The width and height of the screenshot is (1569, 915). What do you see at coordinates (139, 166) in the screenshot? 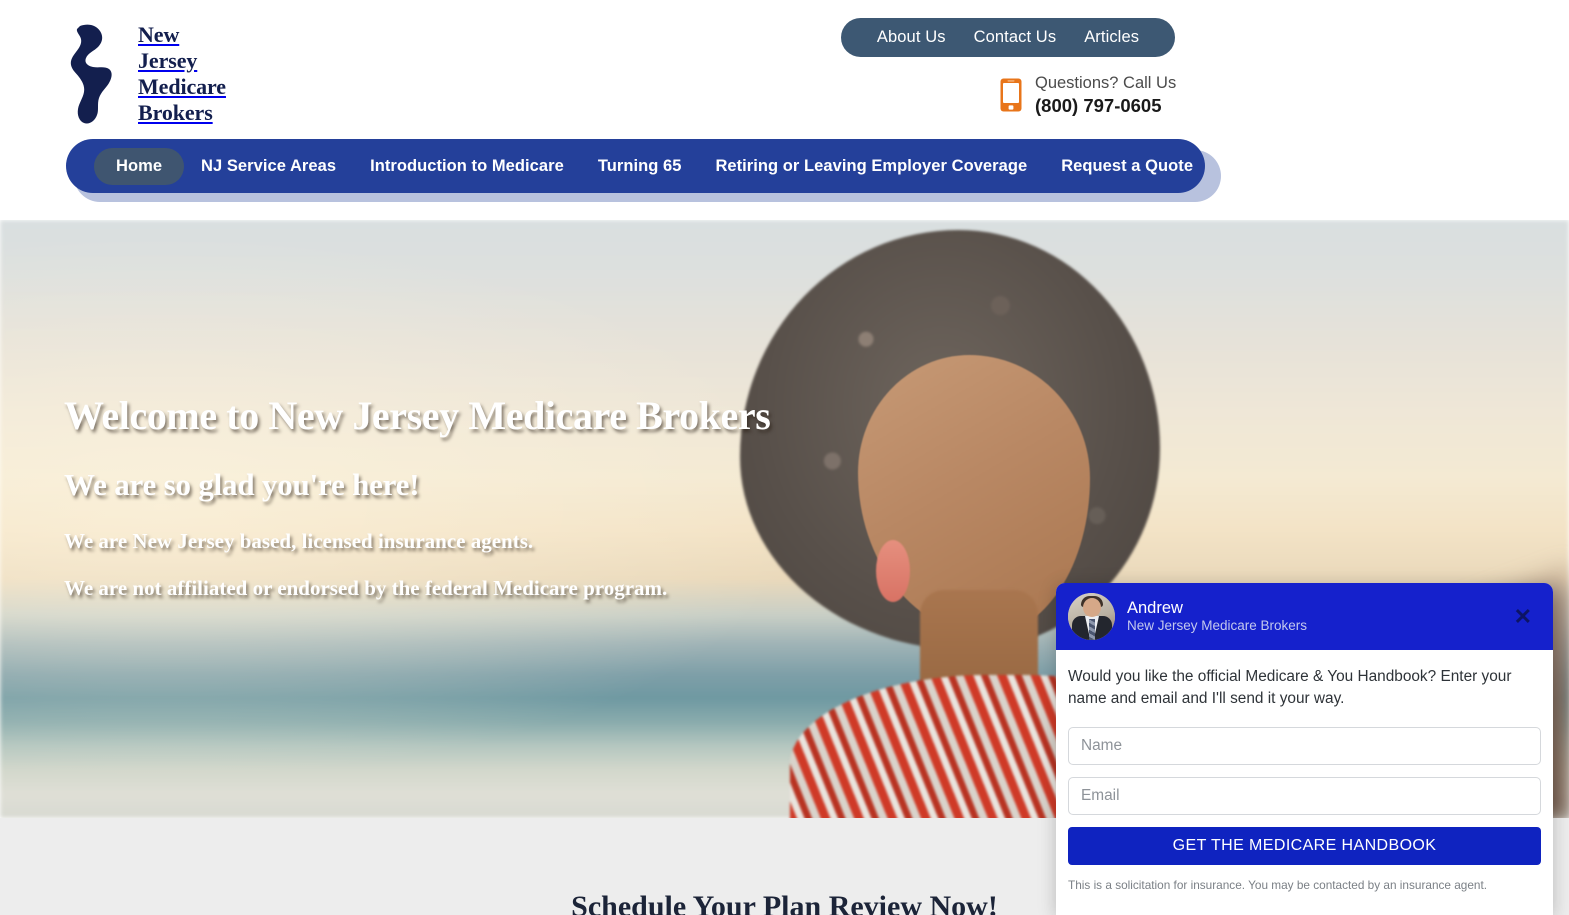
I see `nav-item-home: Home` at bounding box center [139, 166].